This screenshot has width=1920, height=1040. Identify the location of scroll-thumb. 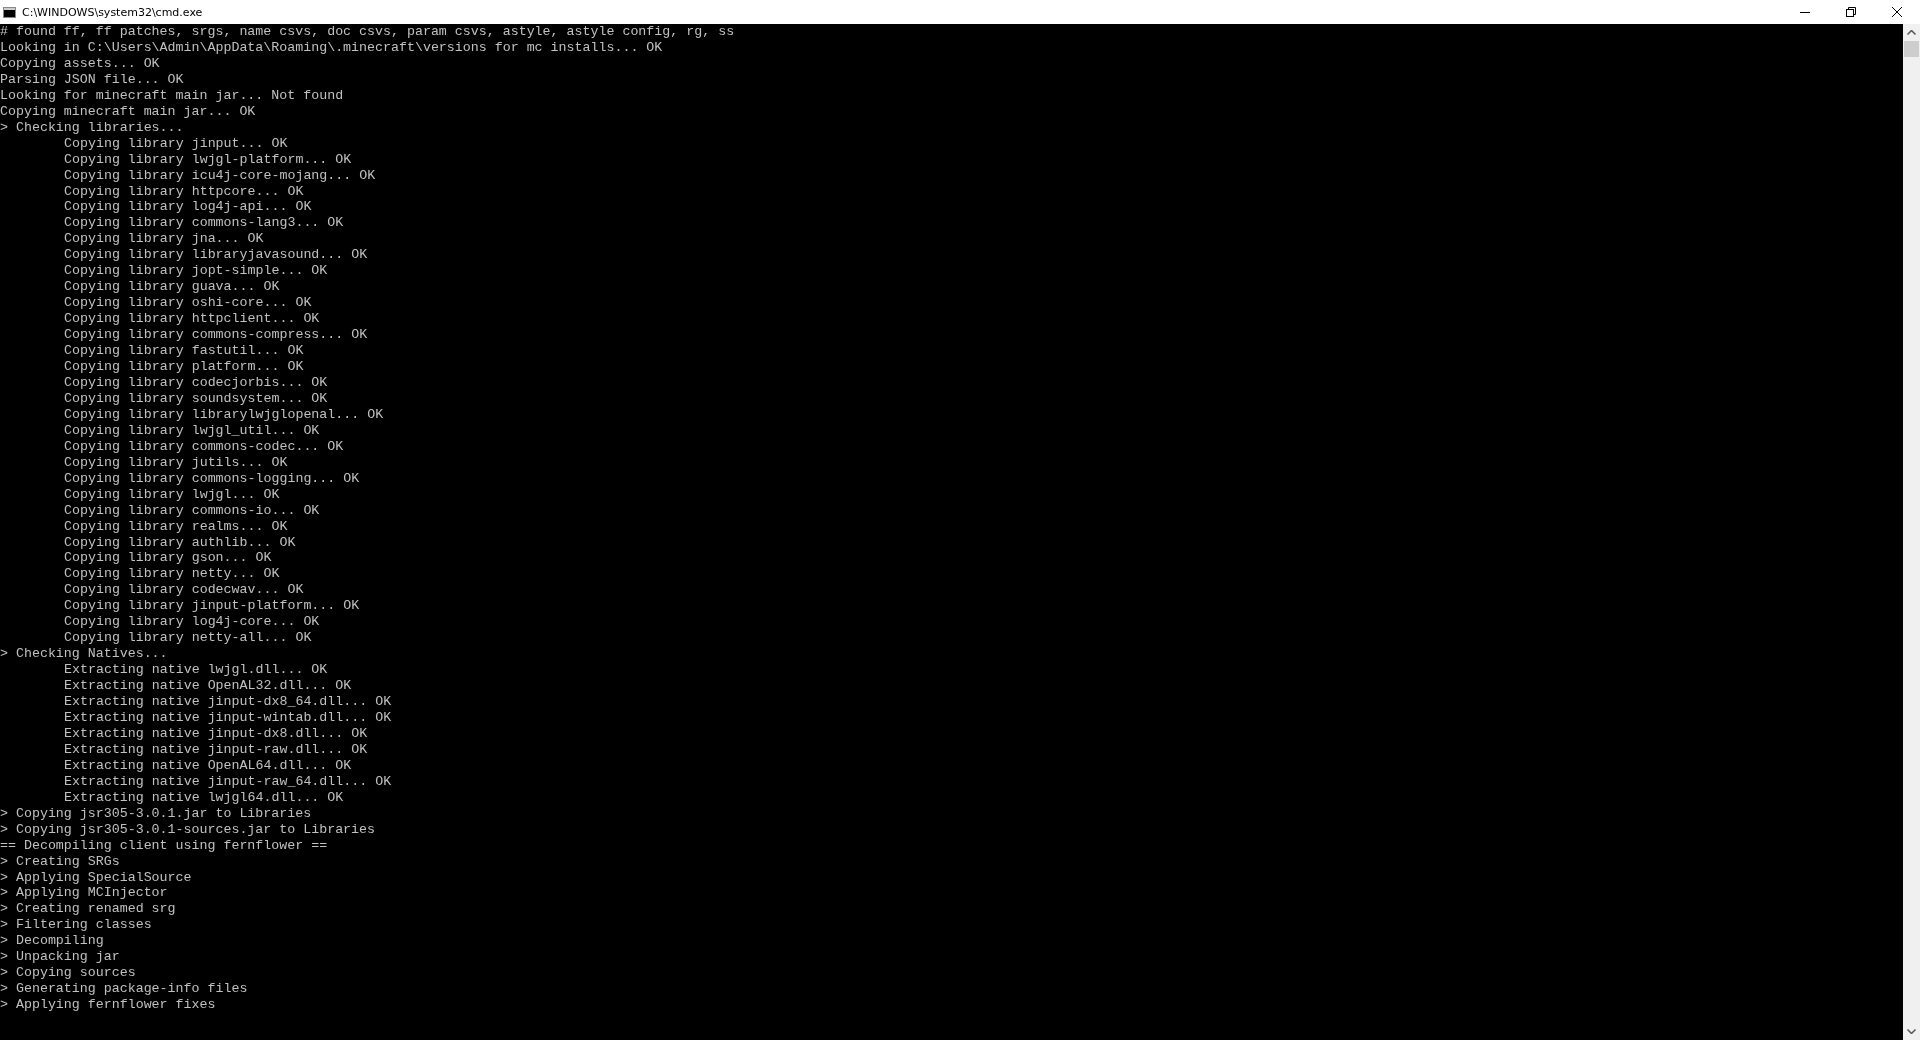
(1911, 49).